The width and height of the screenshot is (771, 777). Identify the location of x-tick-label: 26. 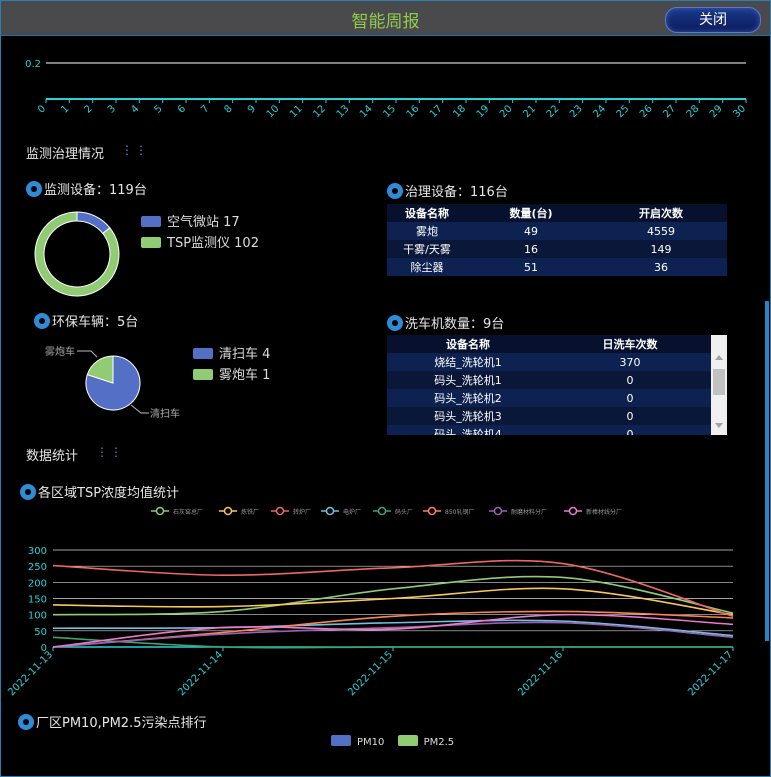
(646, 111).